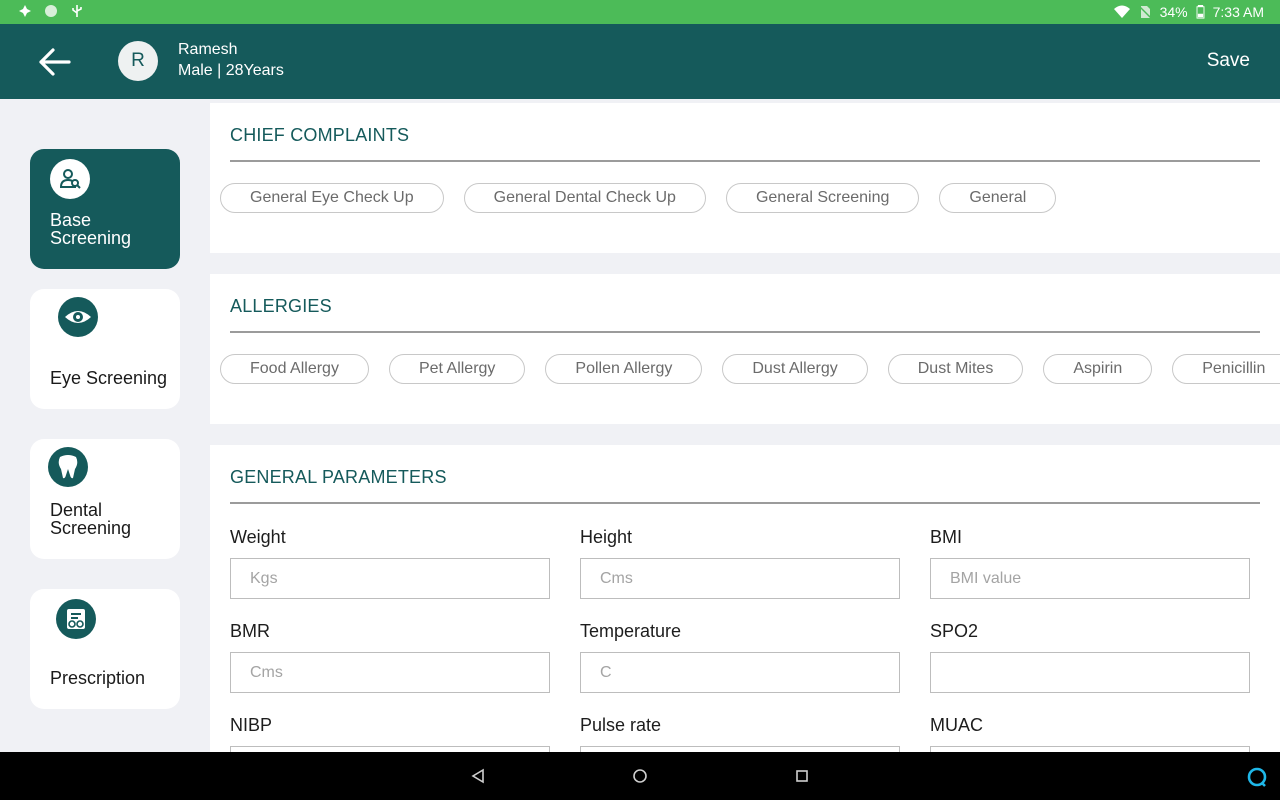  What do you see at coordinates (98, 678) in the screenshot?
I see `sidebar-item-label: Prescription` at bounding box center [98, 678].